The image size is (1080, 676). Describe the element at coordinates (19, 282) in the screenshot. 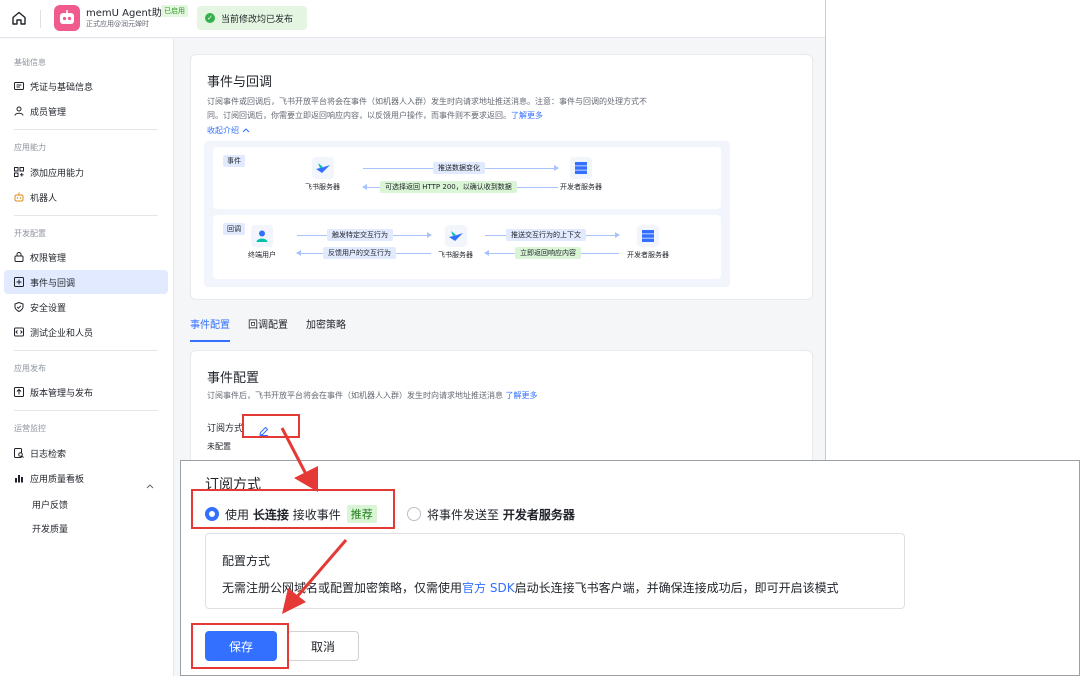

I see `event-icon` at that location.